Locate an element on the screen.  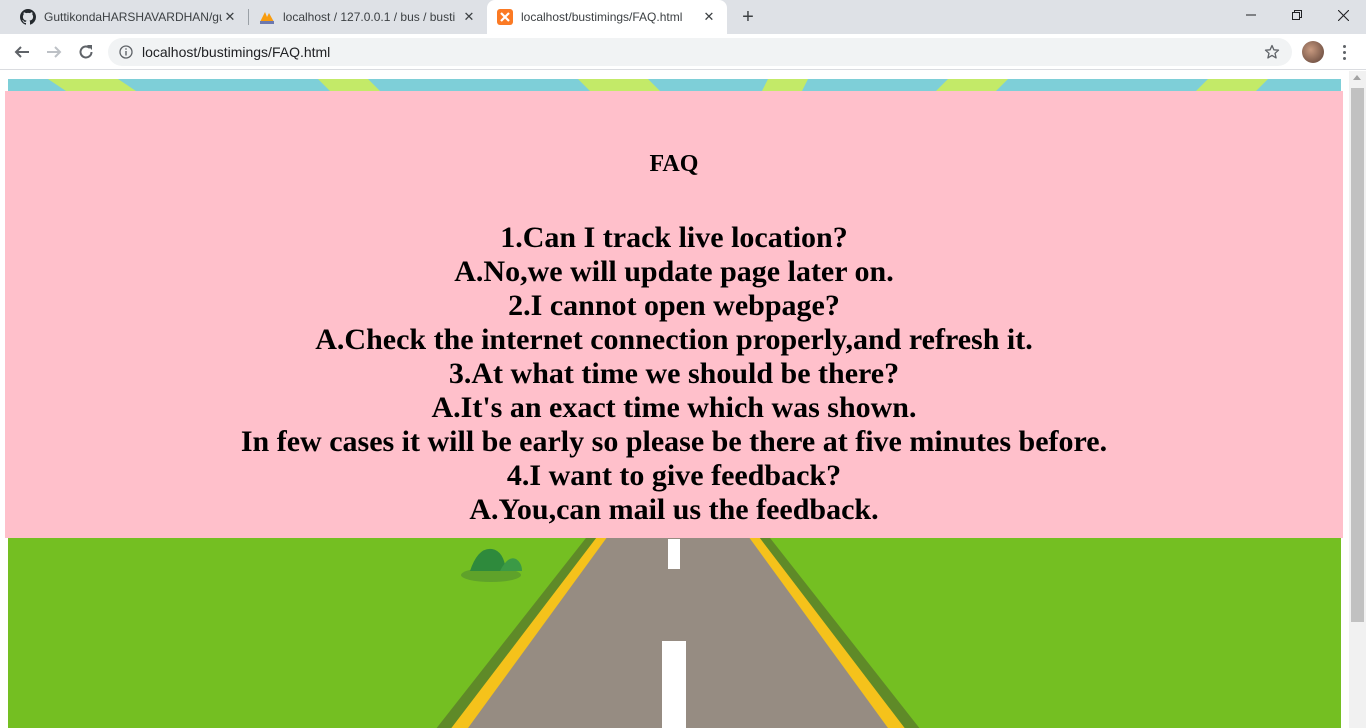
url-text: localhost/bustimings/FAQ.html is located at coordinates (236, 52).